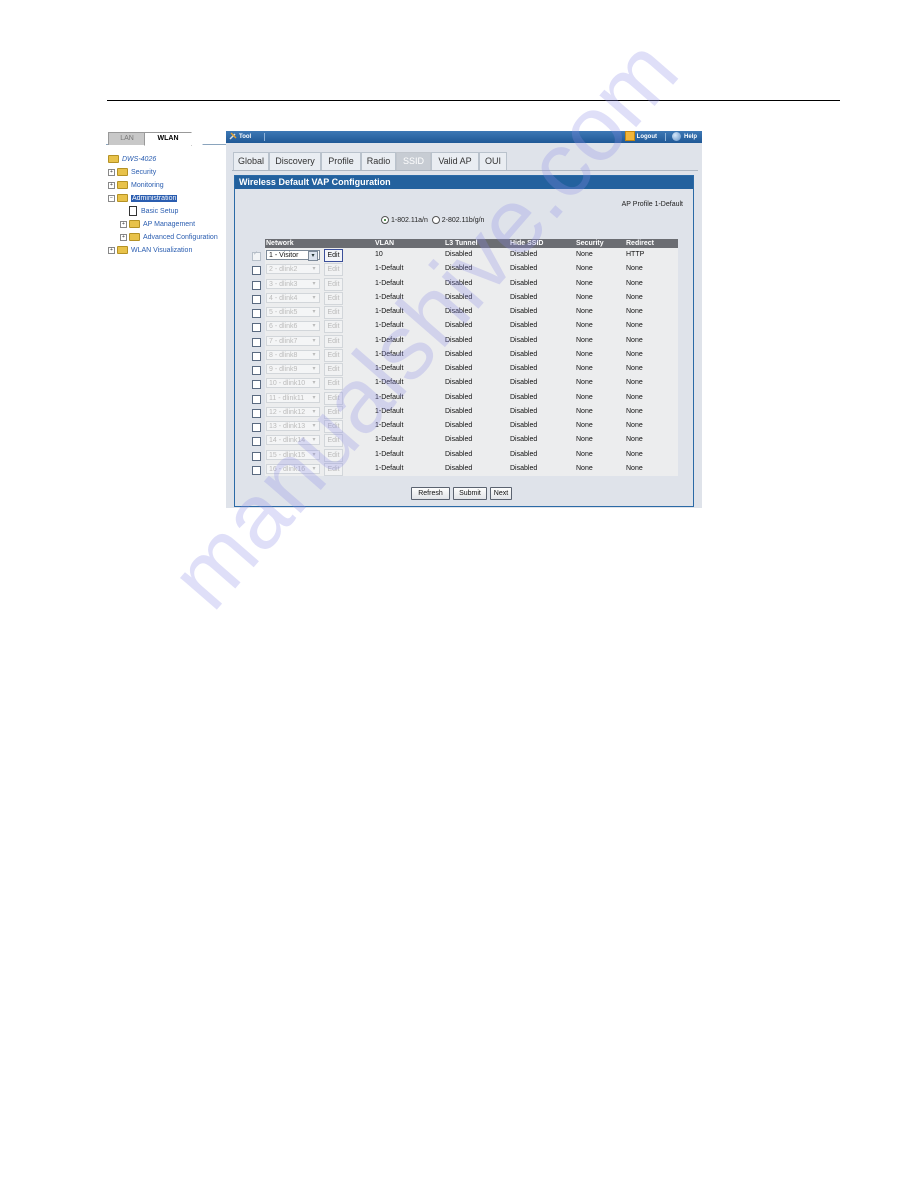 Image resolution: width=918 pixels, height=1188 pixels. Describe the element at coordinates (293, 283) in the screenshot. I see `network-select: 3 - dlink3 ▾` at that location.